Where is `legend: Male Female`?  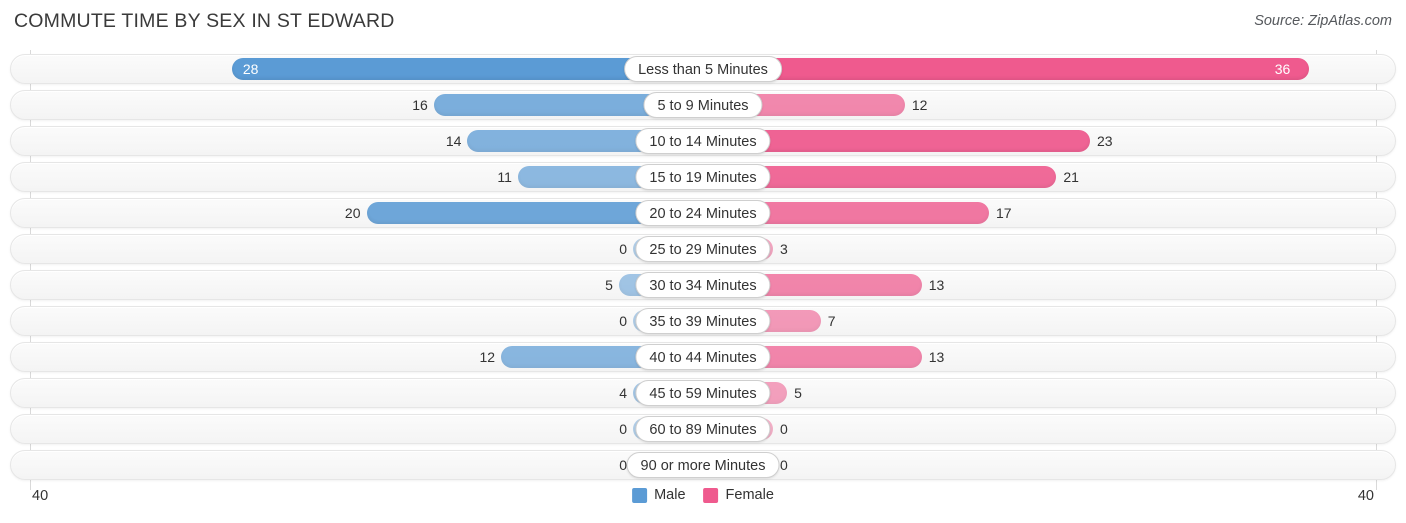 legend: Male Female is located at coordinates (703, 495).